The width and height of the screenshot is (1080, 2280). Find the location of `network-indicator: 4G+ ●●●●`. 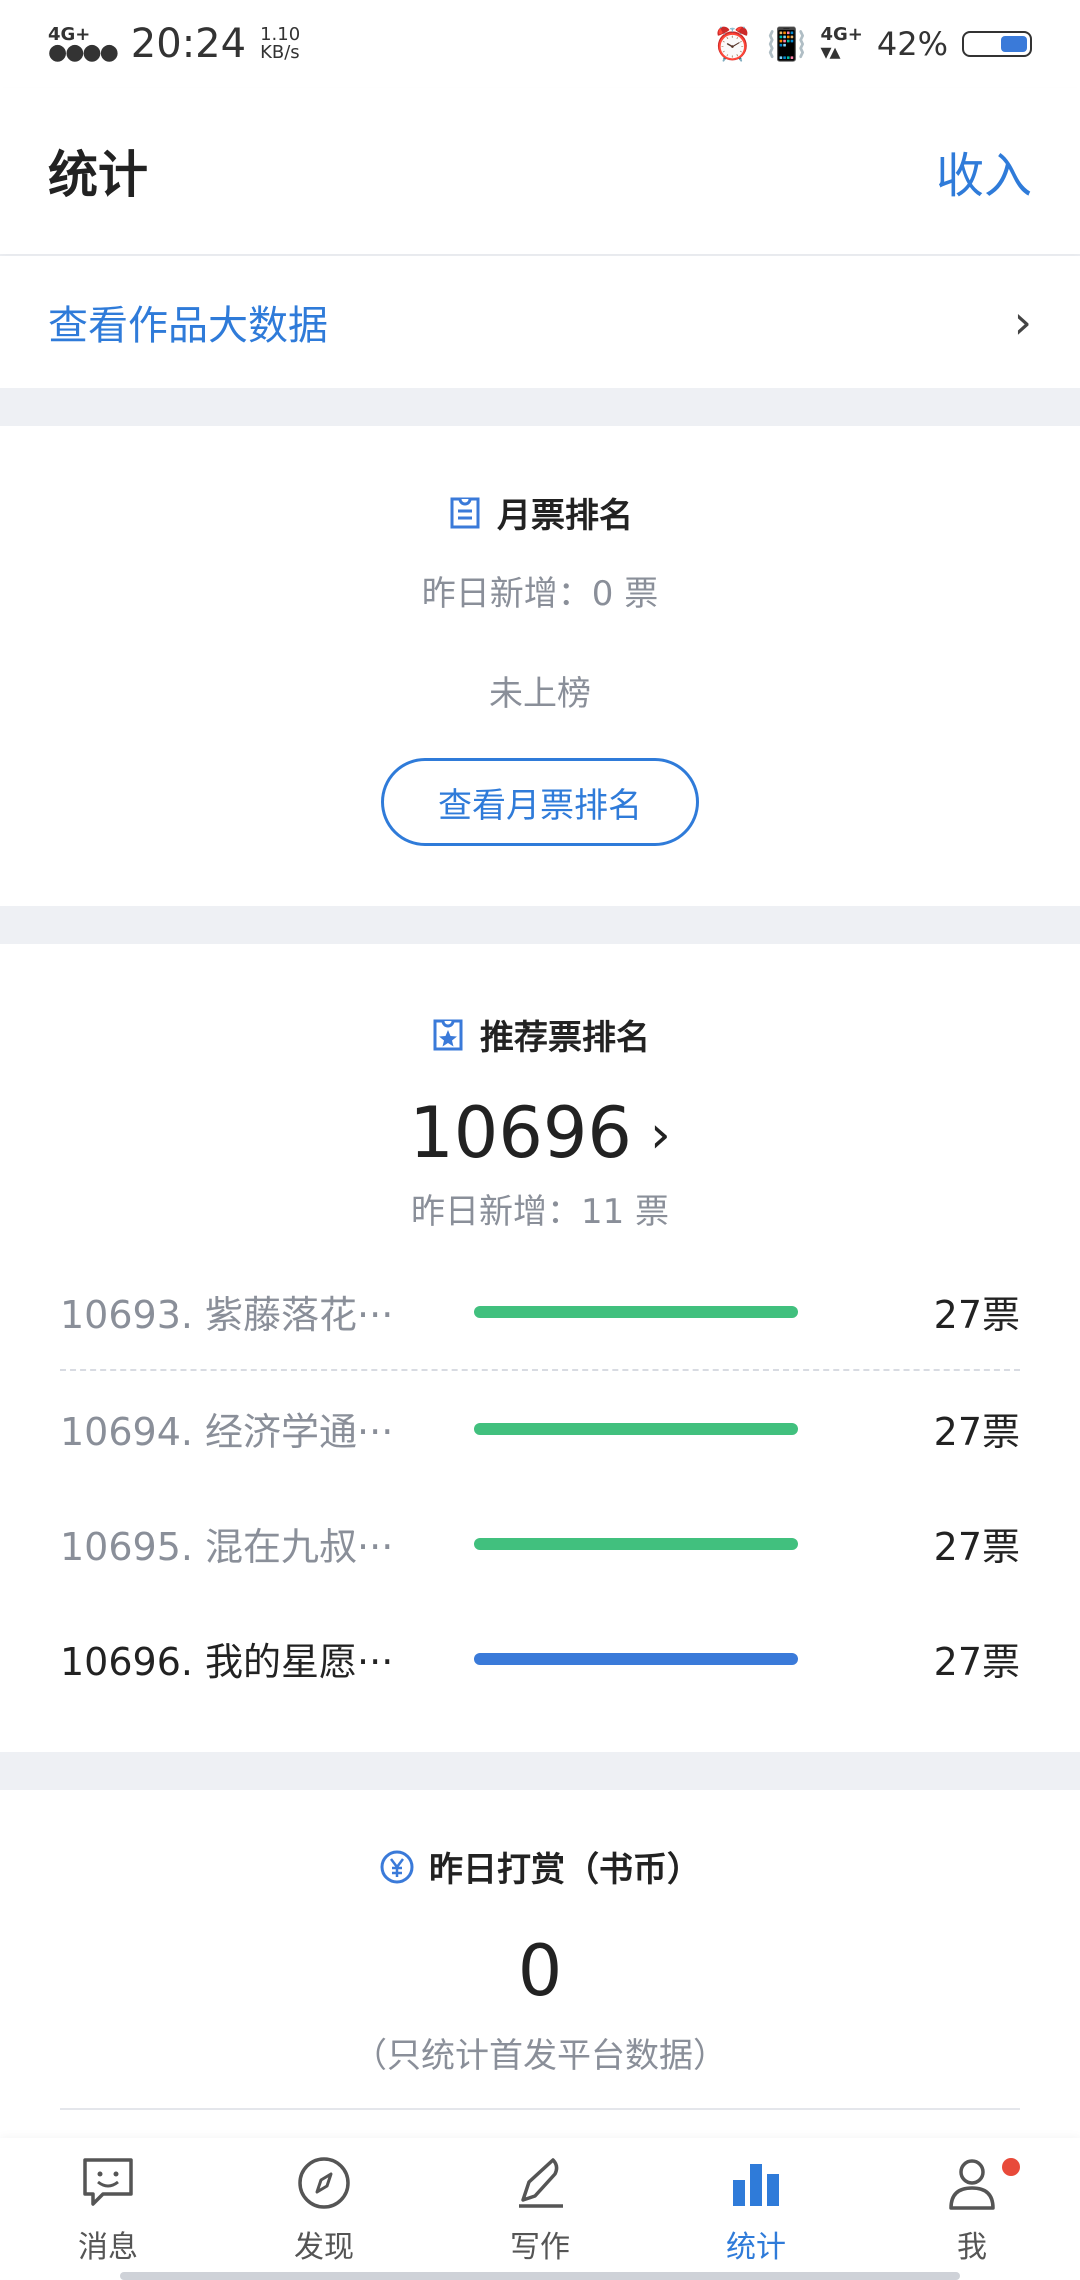

network-indicator: 4G+ ●●●● is located at coordinates (83, 45).